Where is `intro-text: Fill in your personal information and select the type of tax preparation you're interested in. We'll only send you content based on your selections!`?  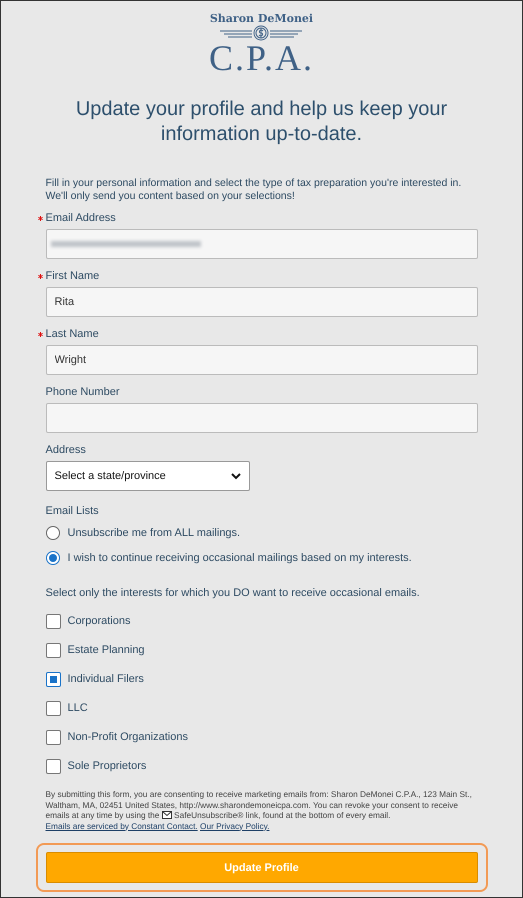
intro-text: Fill in your personal information and select the type of tax preparation you're interested in. We'll only send you content based on your selections! is located at coordinates (254, 190).